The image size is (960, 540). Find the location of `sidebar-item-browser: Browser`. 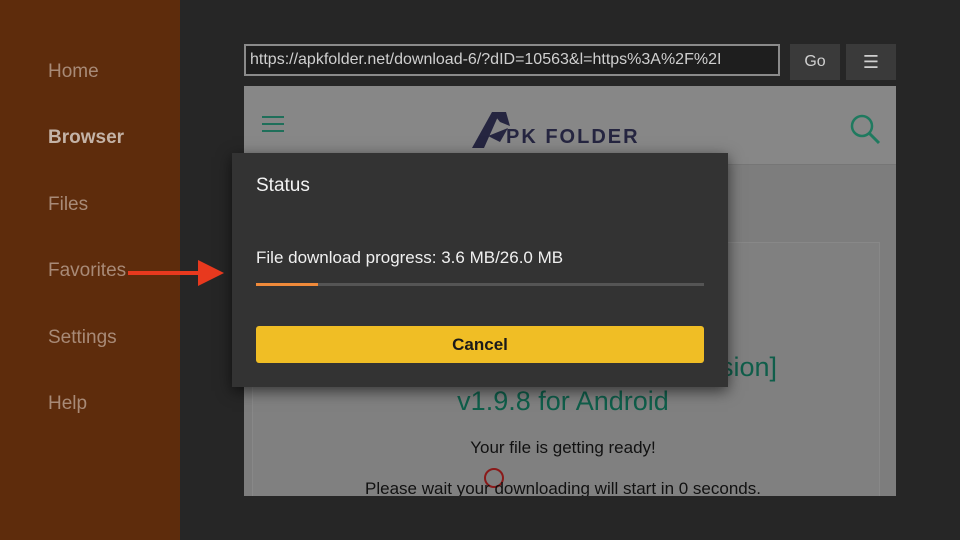

sidebar-item-browser: Browser is located at coordinates (86, 138).